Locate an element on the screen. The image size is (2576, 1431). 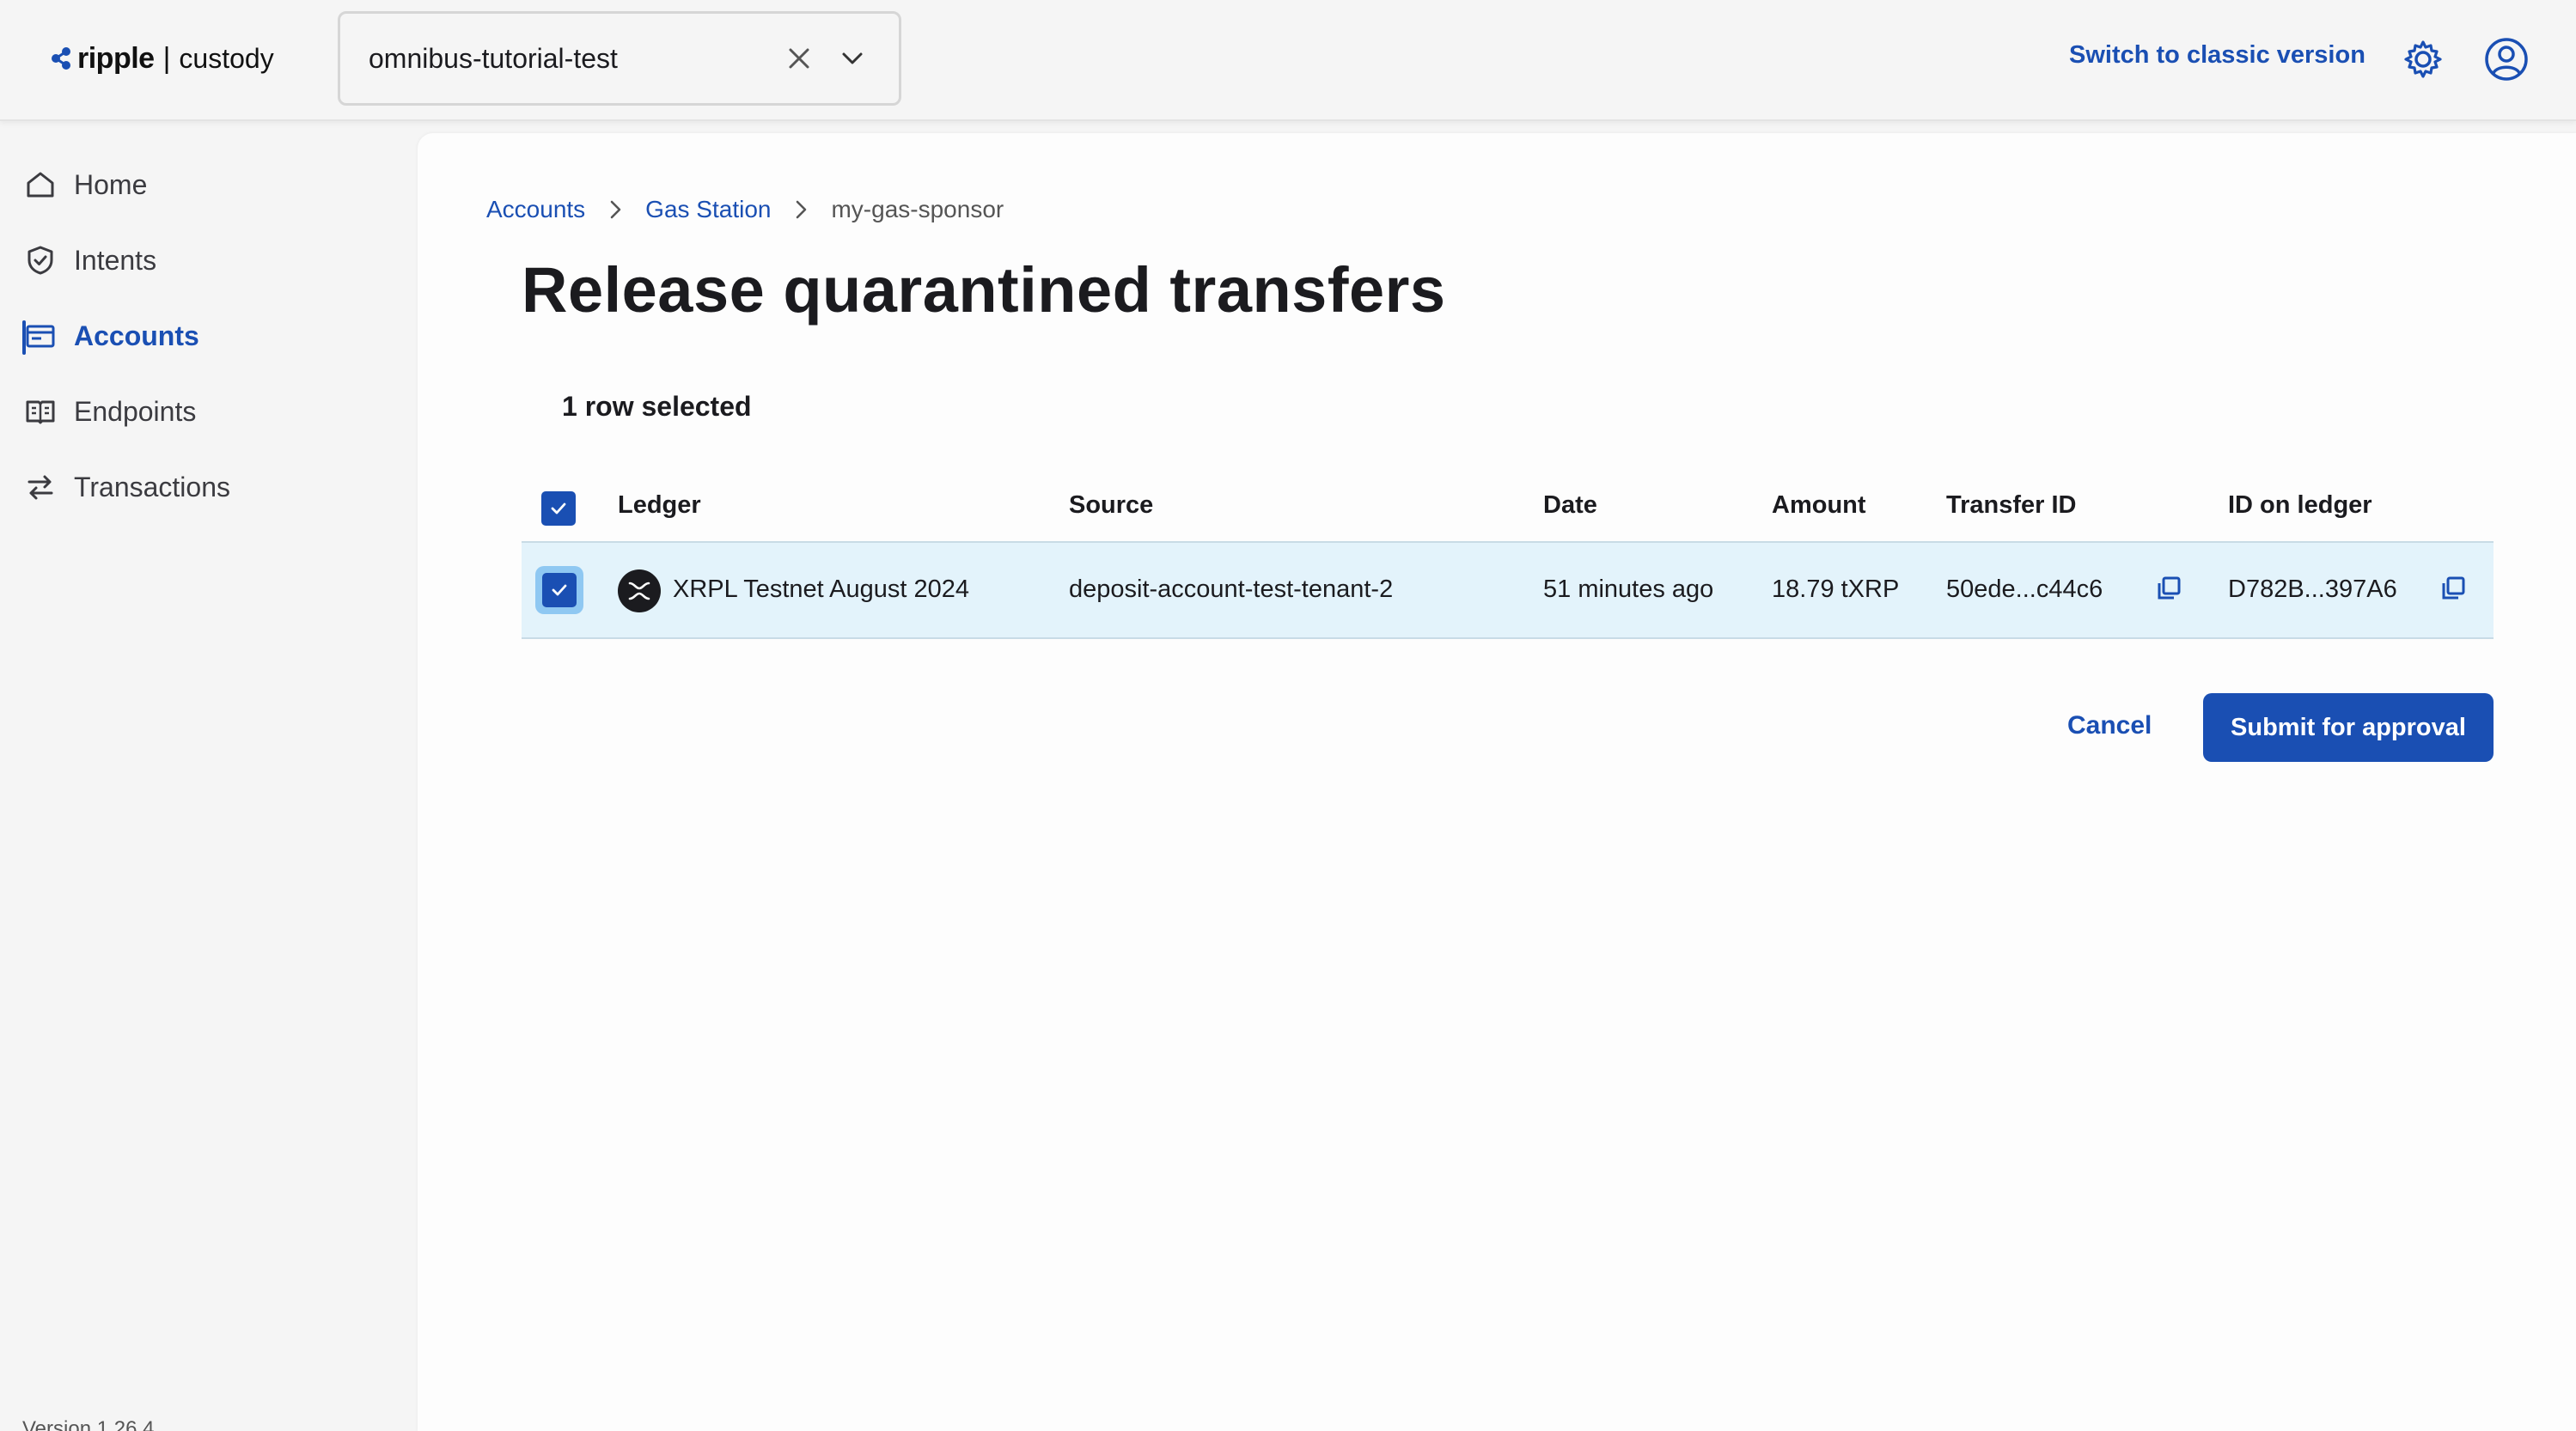
cell-ledger-id: D782B...397A6 is located at coordinates (2312, 589).